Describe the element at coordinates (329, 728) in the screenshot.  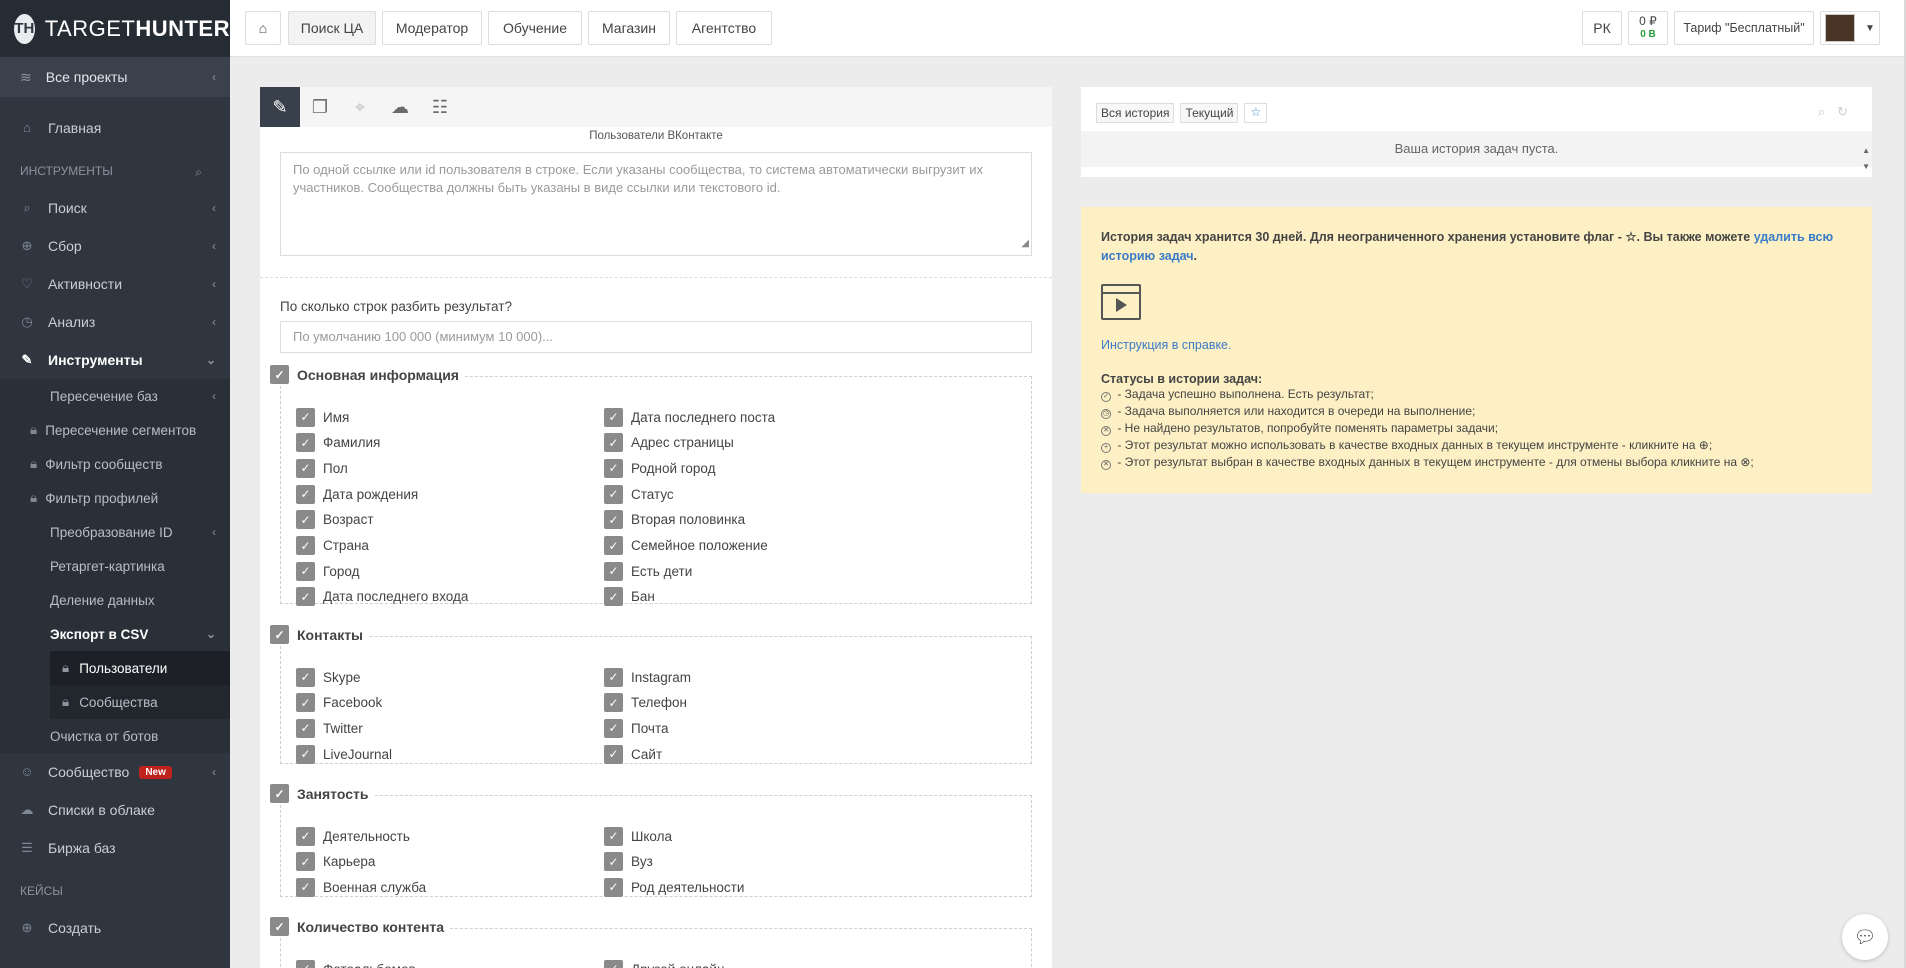
I see `checkbox-row: ✓ Twitter` at that location.